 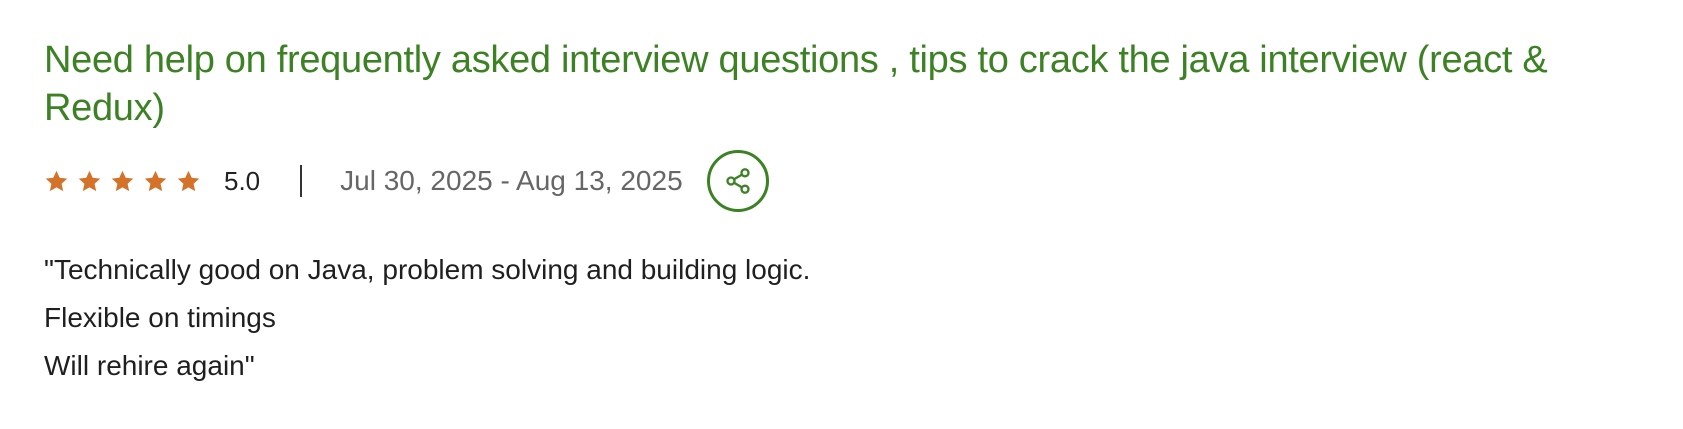 What do you see at coordinates (160, 317) in the screenshot?
I see `review-line: Flexible on timings` at bounding box center [160, 317].